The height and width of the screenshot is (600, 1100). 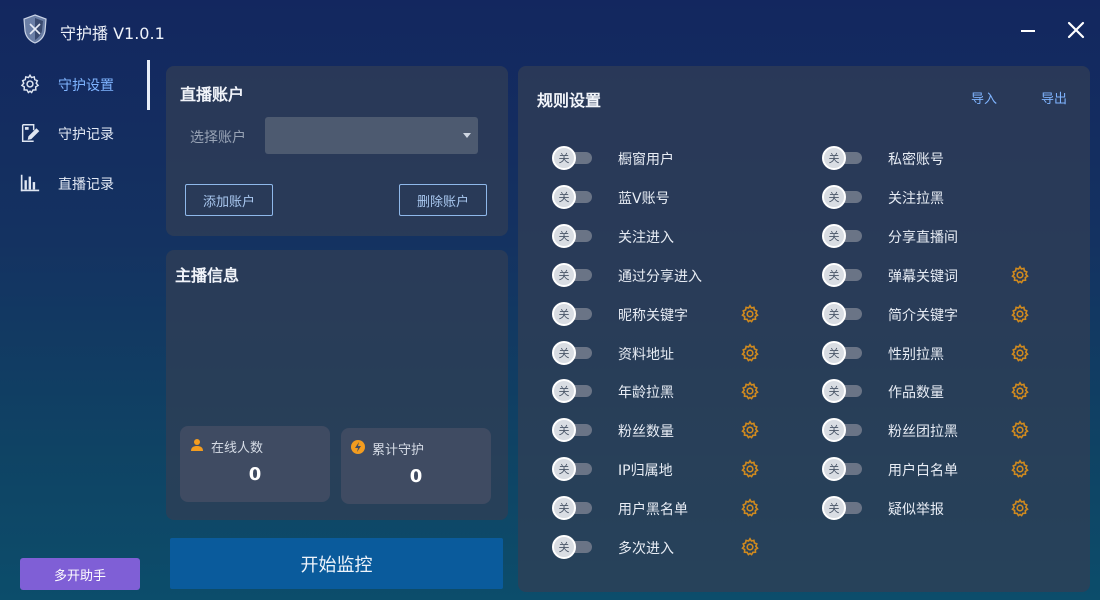 What do you see at coordinates (662, 275) in the screenshot?
I see `rule-row: 关 通过分享进入` at bounding box center [662, 275].